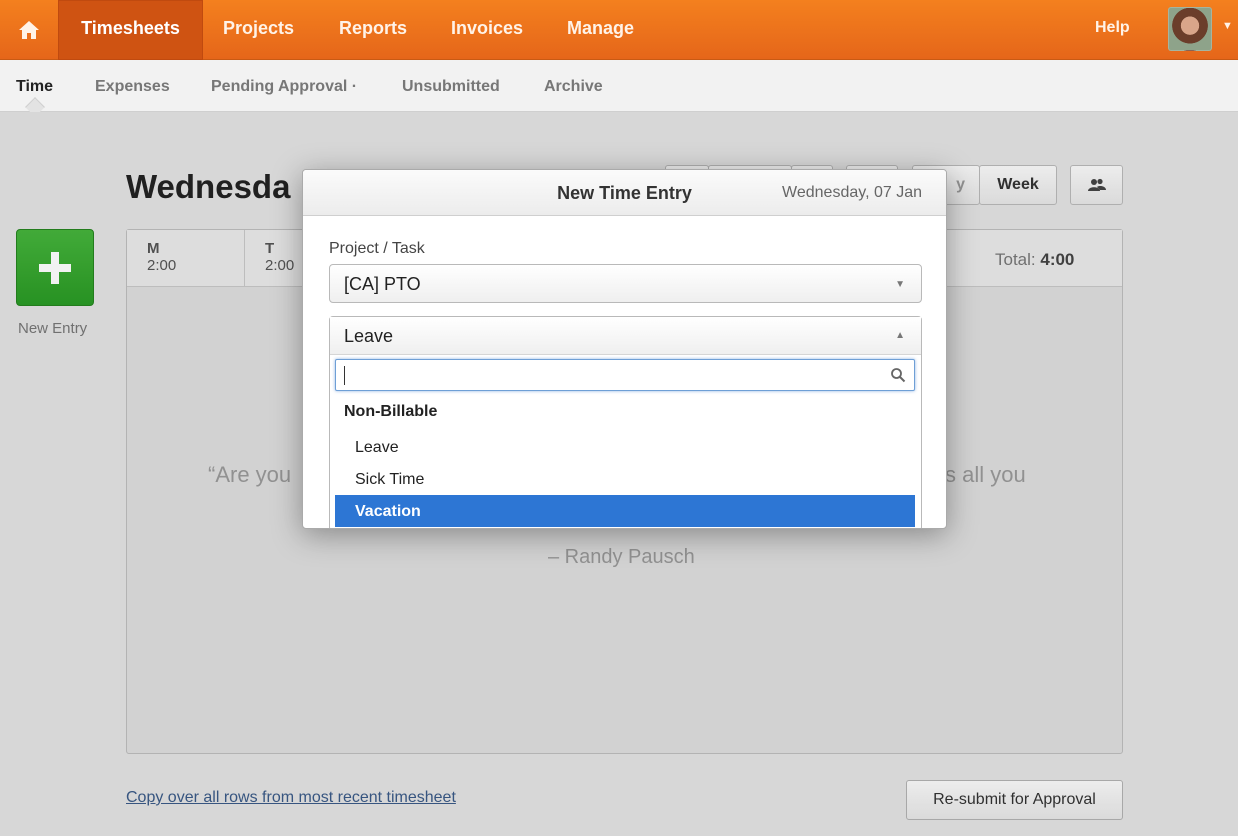 Image resolution: width=1238 pixels, height=836 pixels. What do you see at coordinates (451, 87) in the screenshot?
I see `subnav-unsubmitted: Unsubmitted` at bounding box center [451, 87].